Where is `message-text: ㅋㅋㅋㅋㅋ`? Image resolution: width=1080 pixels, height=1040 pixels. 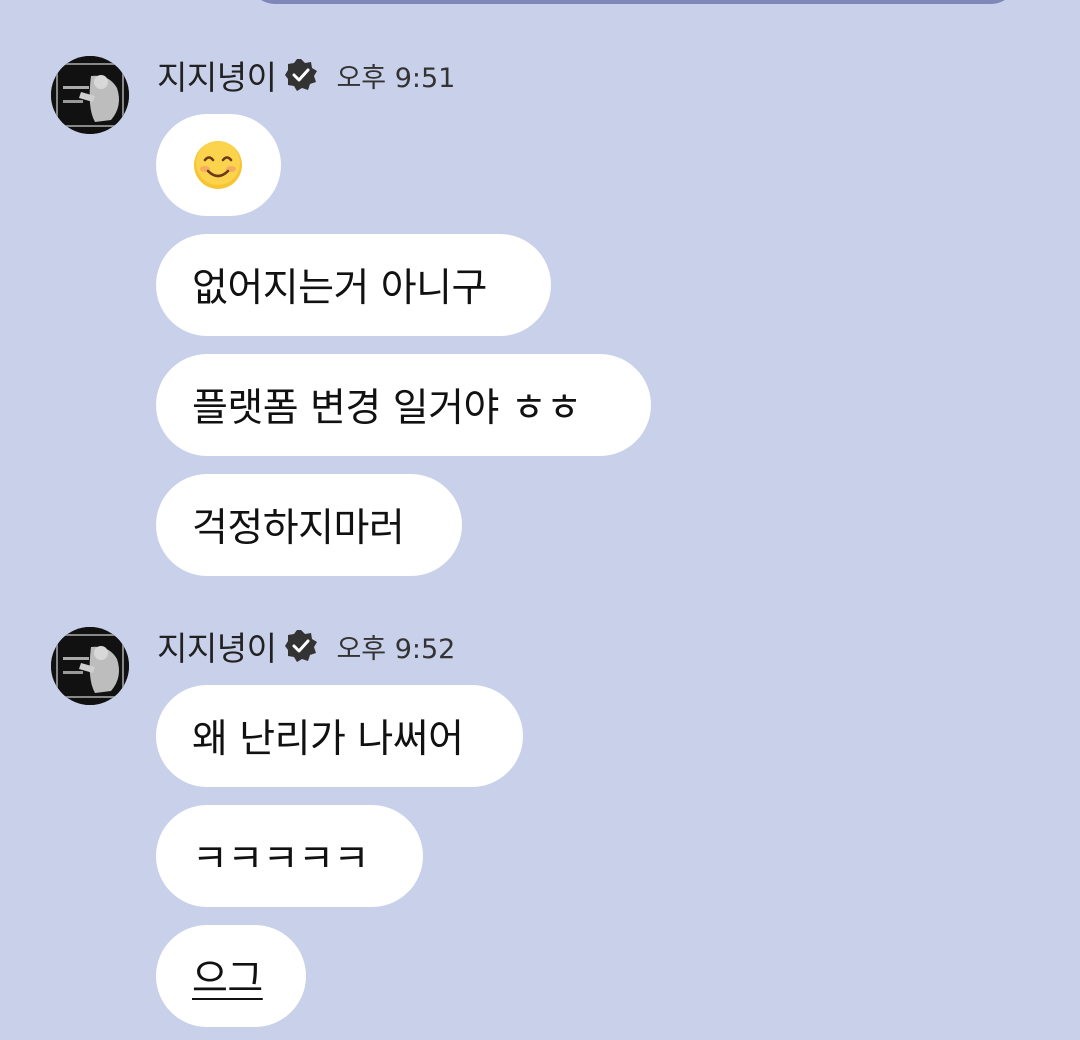
message-text: ㅋㅋㅋㅋㅋ is located at coordinates (280, 859).